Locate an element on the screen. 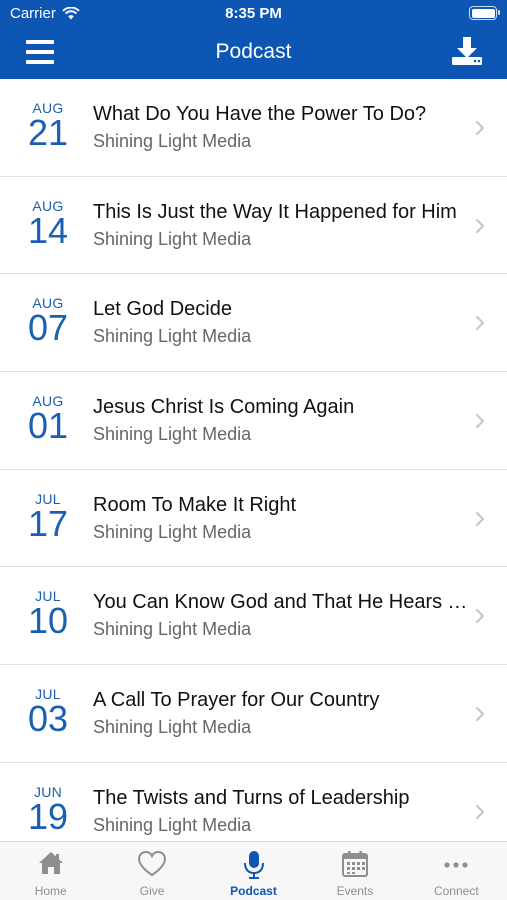  tab-label: Home is located at coordinates (50, 891).